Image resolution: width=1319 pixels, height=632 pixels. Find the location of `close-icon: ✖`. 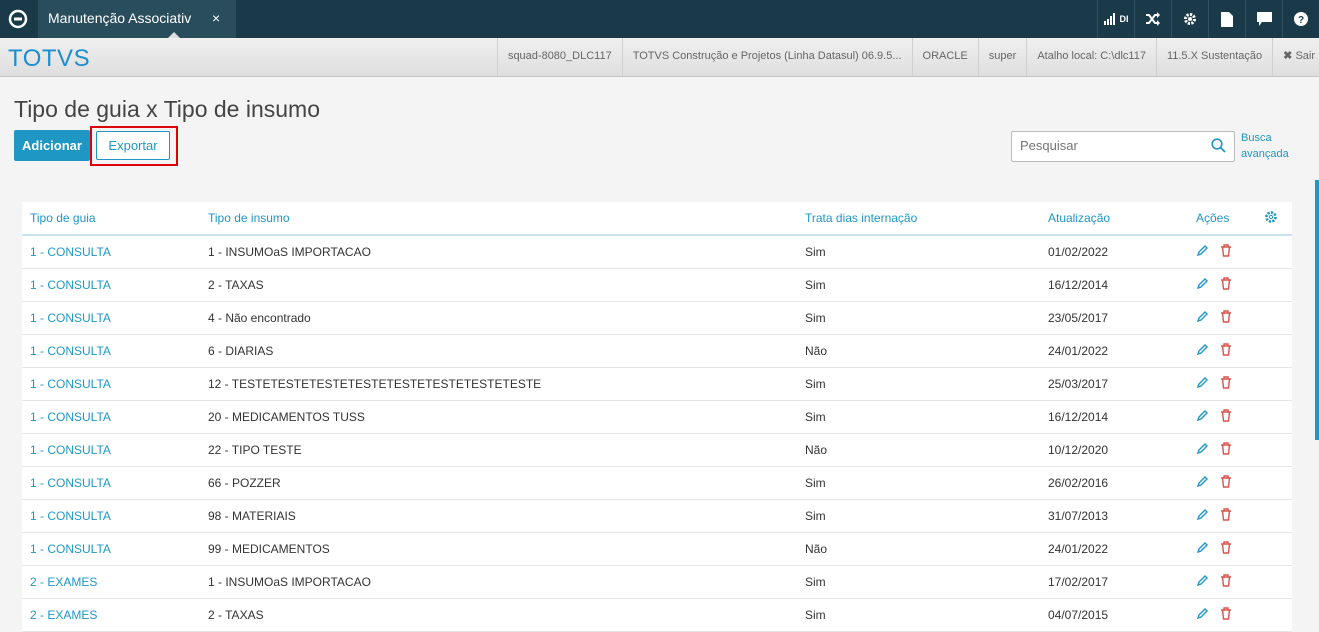

close-icon: ✖ is located at coordinates (1288, 56).